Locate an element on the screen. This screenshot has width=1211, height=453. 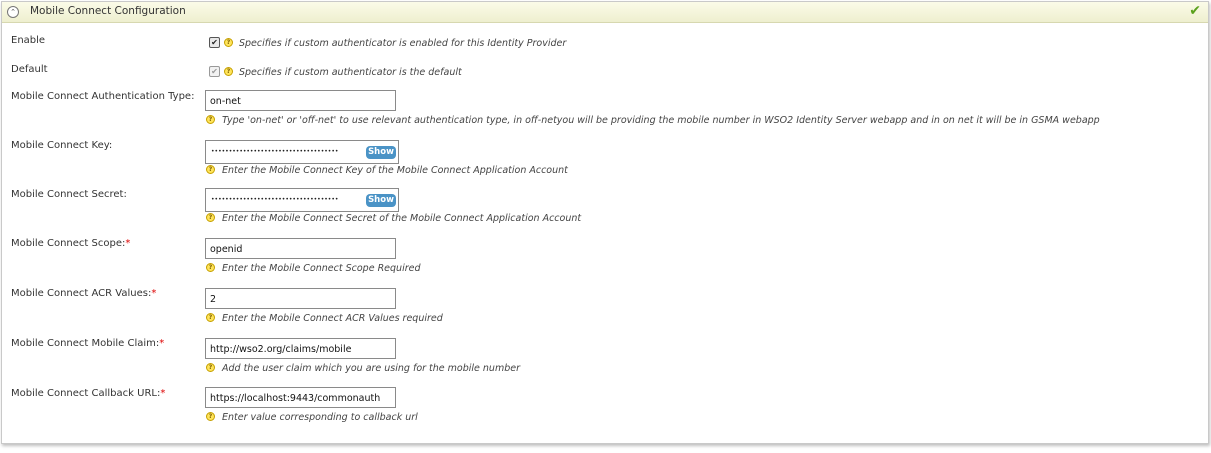
scope-label: Mobile Connect Scope:* is located at coordinates (71, 243).